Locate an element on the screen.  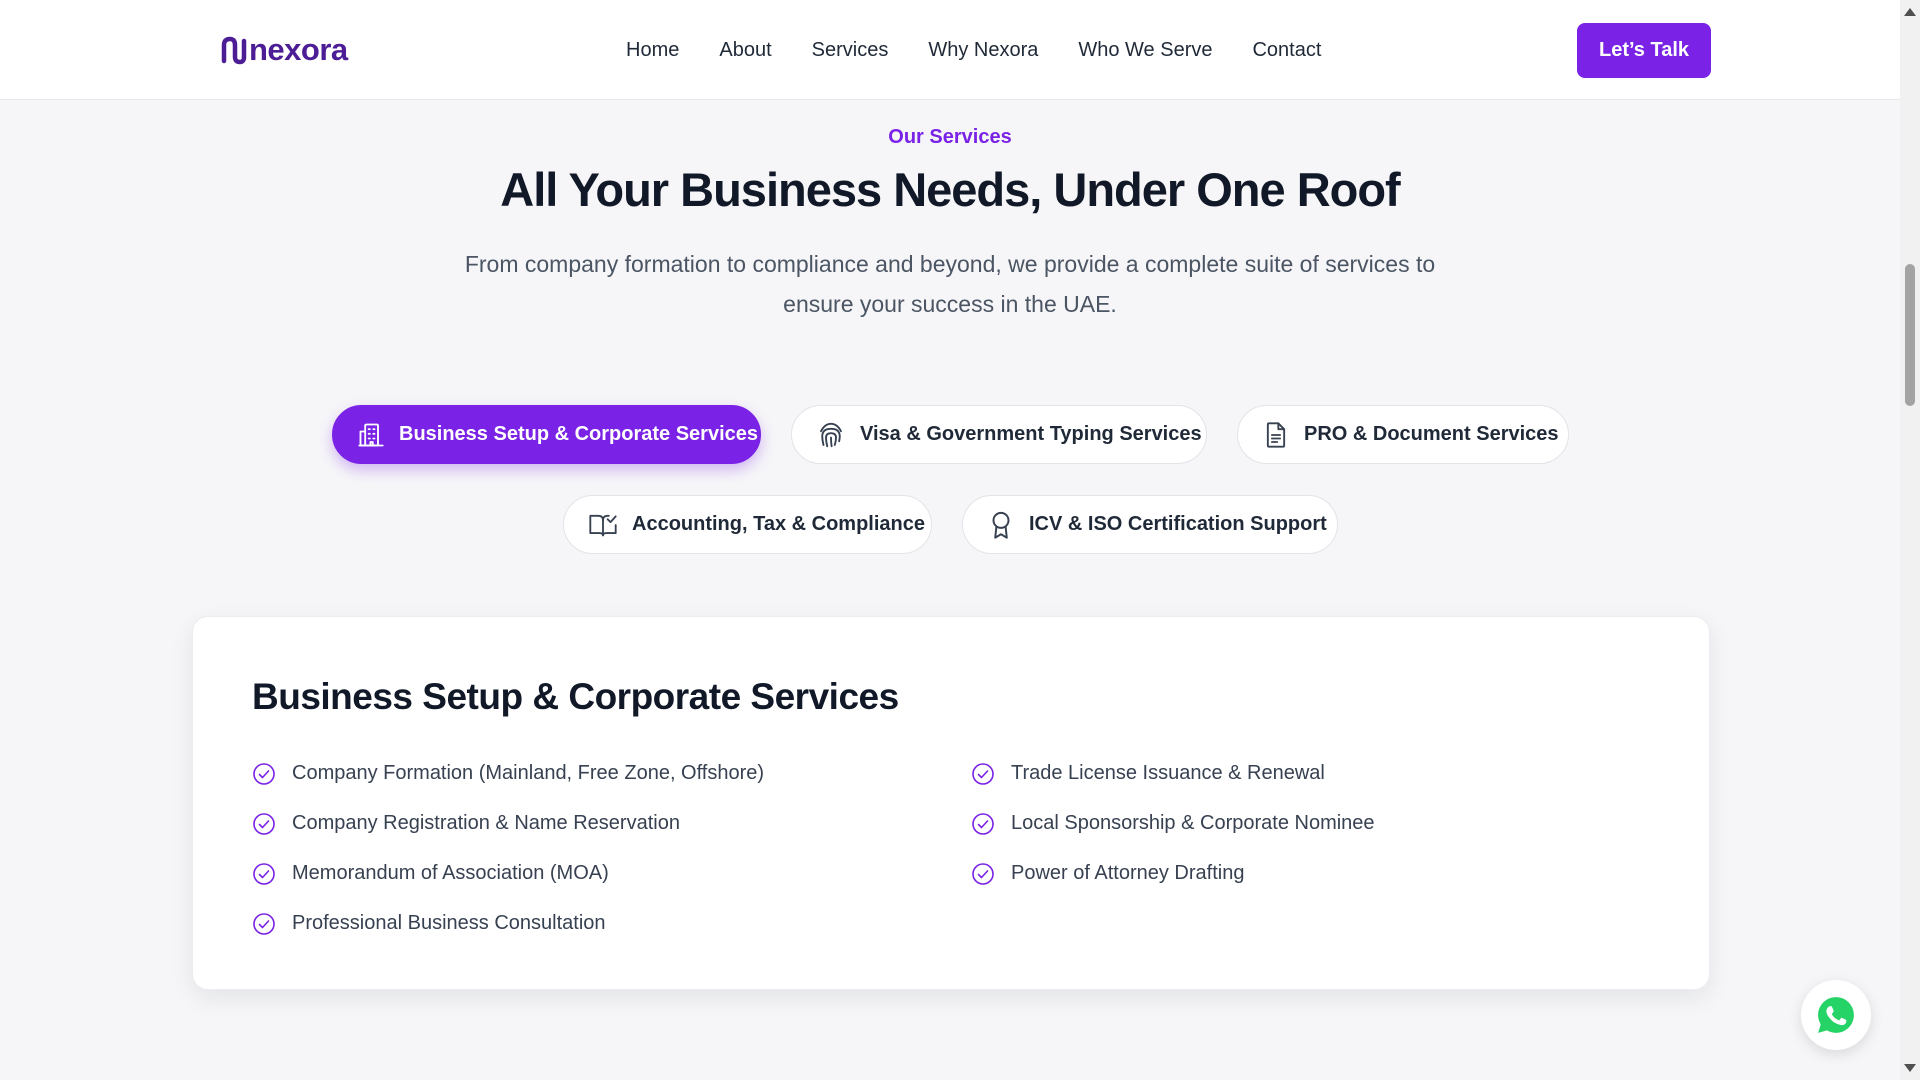
list-item: Power of Attorney Drafting is located at coordinates (1173, 873).